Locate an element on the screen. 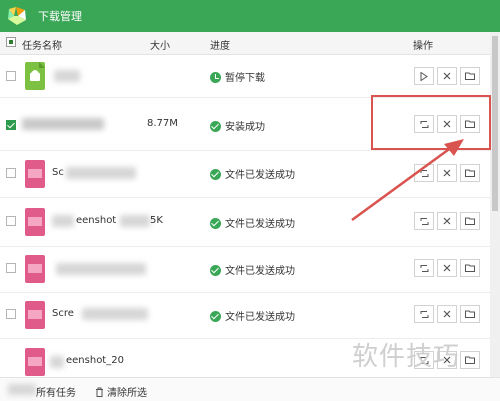 The image size is (500, 401). status-text: 安装成功 is located at coordinates (237, 125).